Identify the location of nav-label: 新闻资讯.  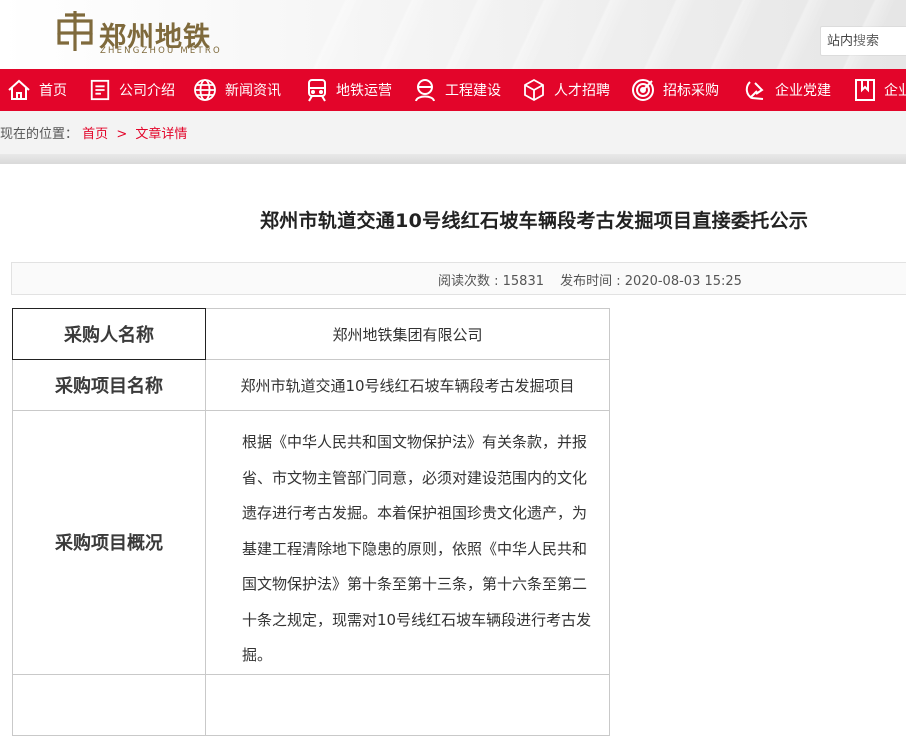
(253, 91).